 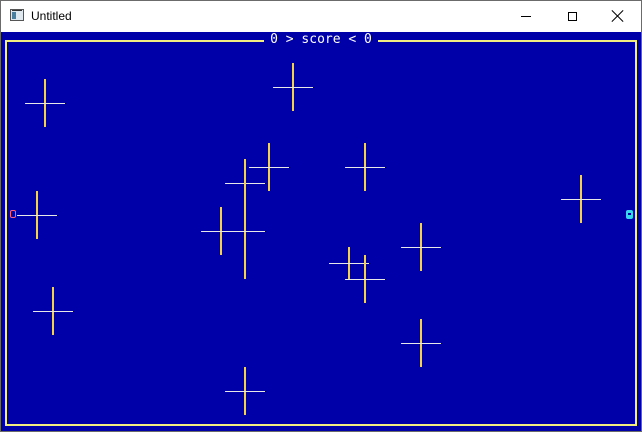 I want to click on close-button, so click(x=618, y=16).